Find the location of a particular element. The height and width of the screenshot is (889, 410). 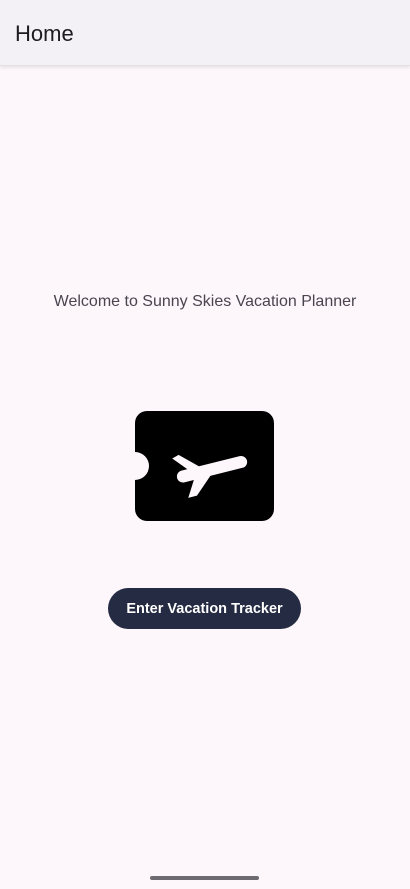

welcome-text: Welcome to Sunny Skies Vacation Planner is located at coordinates (205, 301).